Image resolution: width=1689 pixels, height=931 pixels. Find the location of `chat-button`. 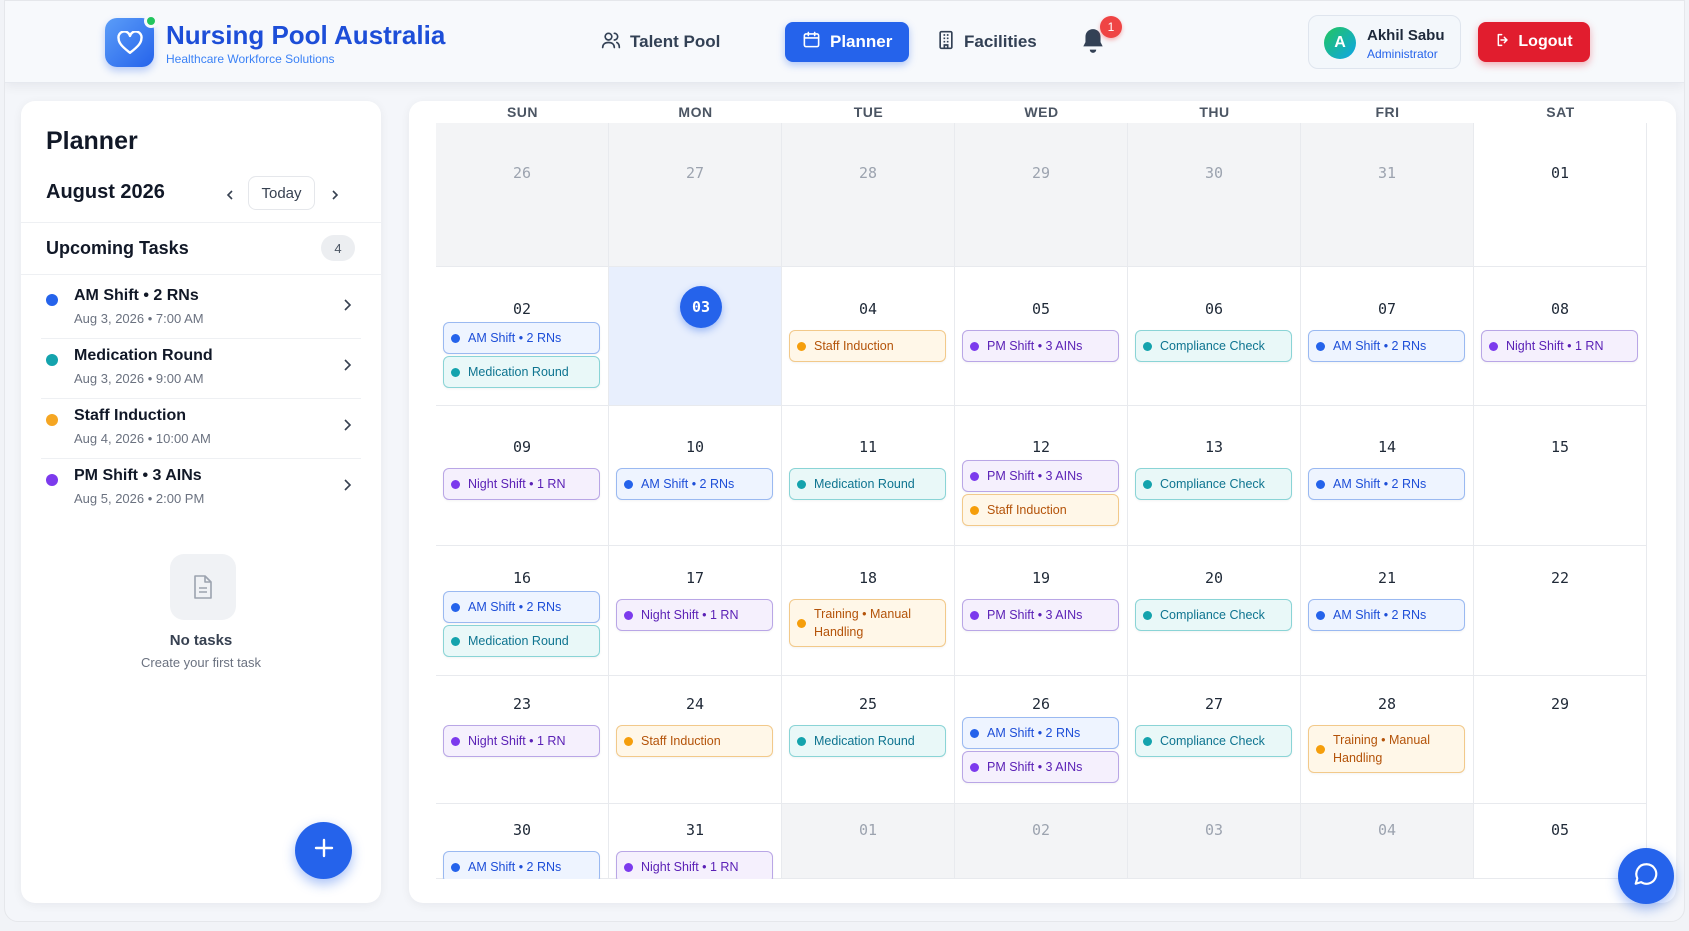

chat-button is located at coordinates (1646, 876).